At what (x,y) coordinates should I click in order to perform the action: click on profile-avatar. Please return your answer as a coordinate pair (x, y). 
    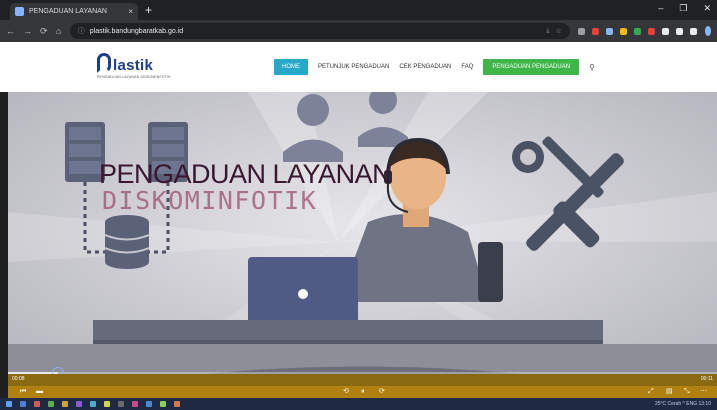
    Looking at the image, I should click on (707, 31).